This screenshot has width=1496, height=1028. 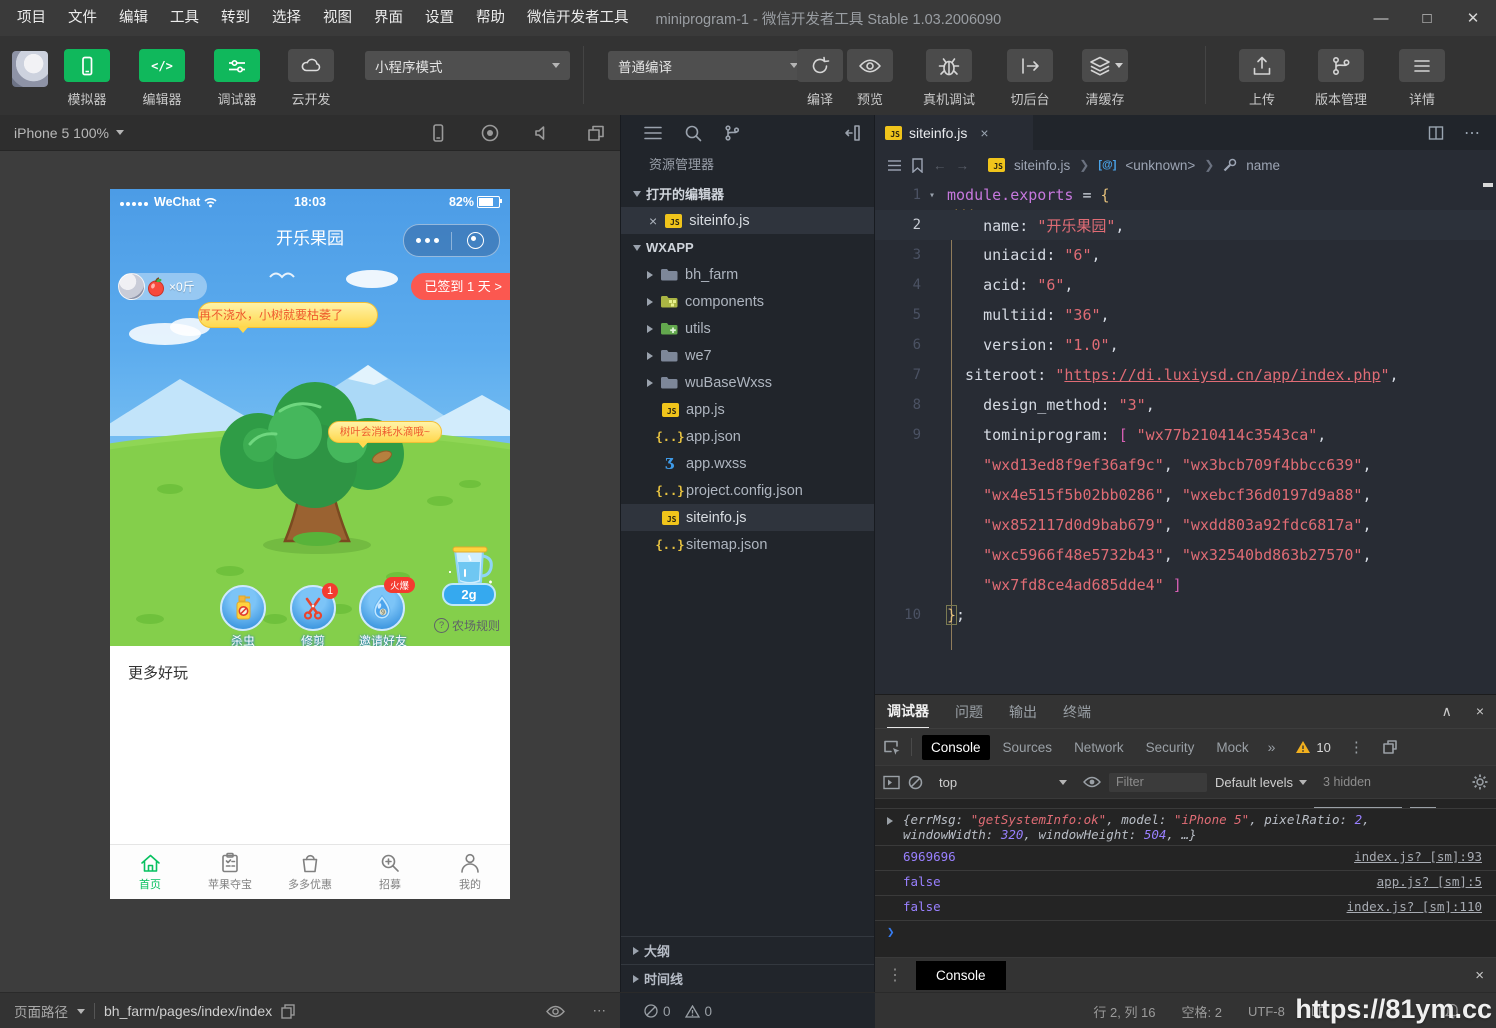 What do you see at coordinates (747, 355) in the screenshot?
I see `tree-item-we7: we7` at bounding box center [747, 355].